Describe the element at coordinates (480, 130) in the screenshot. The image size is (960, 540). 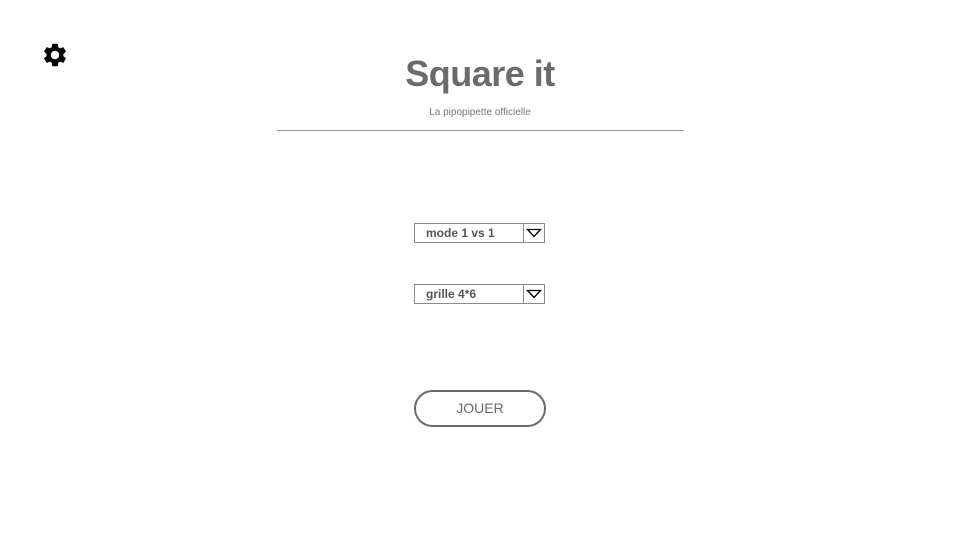
I see `header-divider` at that location.